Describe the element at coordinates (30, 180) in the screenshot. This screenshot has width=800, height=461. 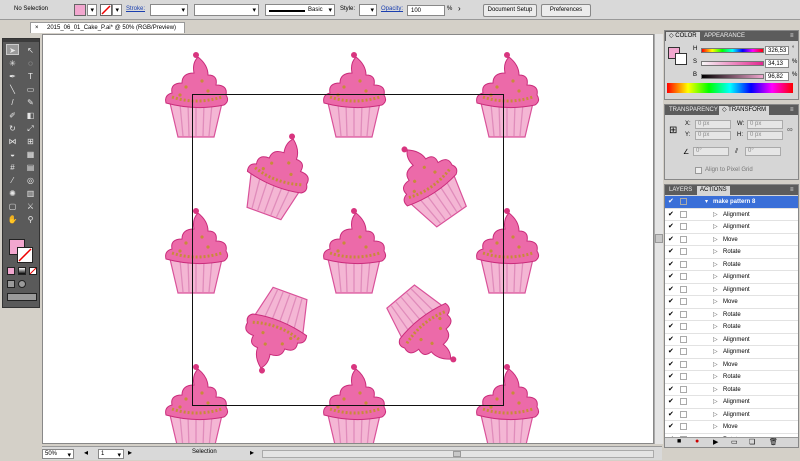
I see `blend-tool-icon: ◎` at that location.